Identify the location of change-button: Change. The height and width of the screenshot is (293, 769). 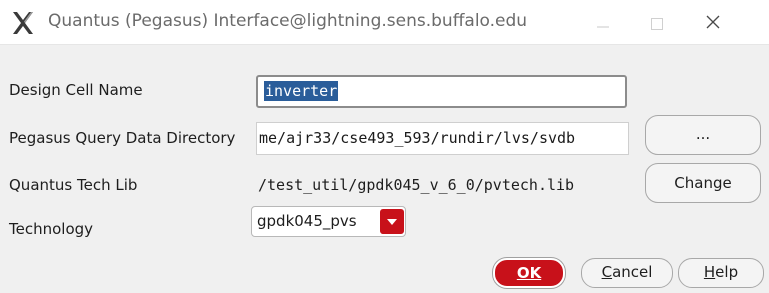
(703, 183).